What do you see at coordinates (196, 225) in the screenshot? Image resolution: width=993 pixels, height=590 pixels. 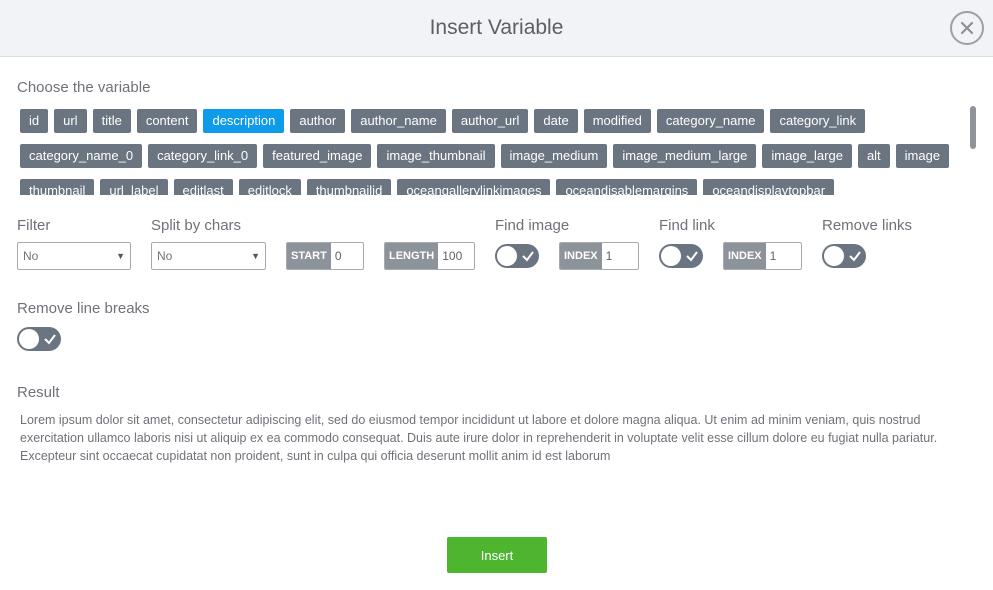 I see `split-label: Split by chars` at bounding box center [196, 225].